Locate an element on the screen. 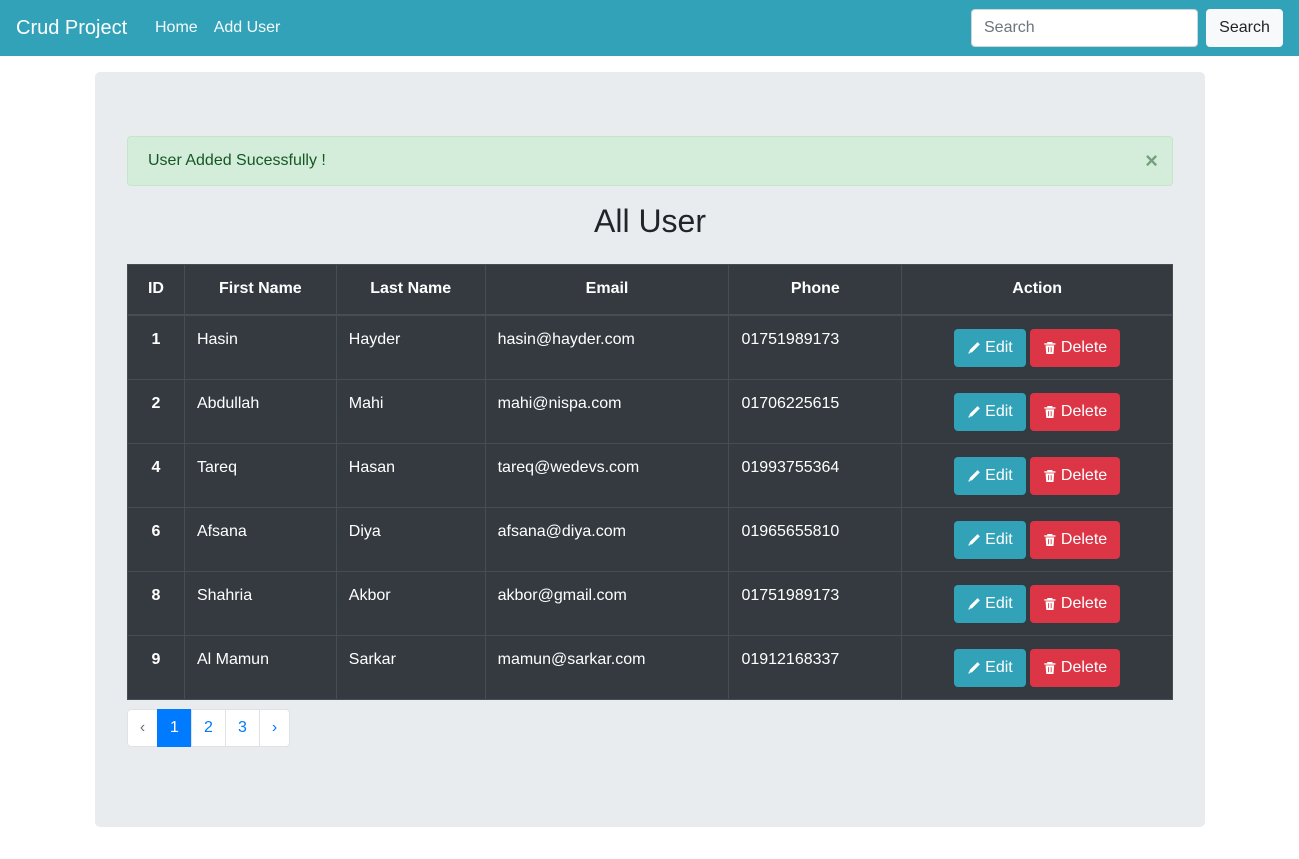 This screenshot has width=1299, height=859. cell-last-name: Akbor is located at coordinates (410, 603).